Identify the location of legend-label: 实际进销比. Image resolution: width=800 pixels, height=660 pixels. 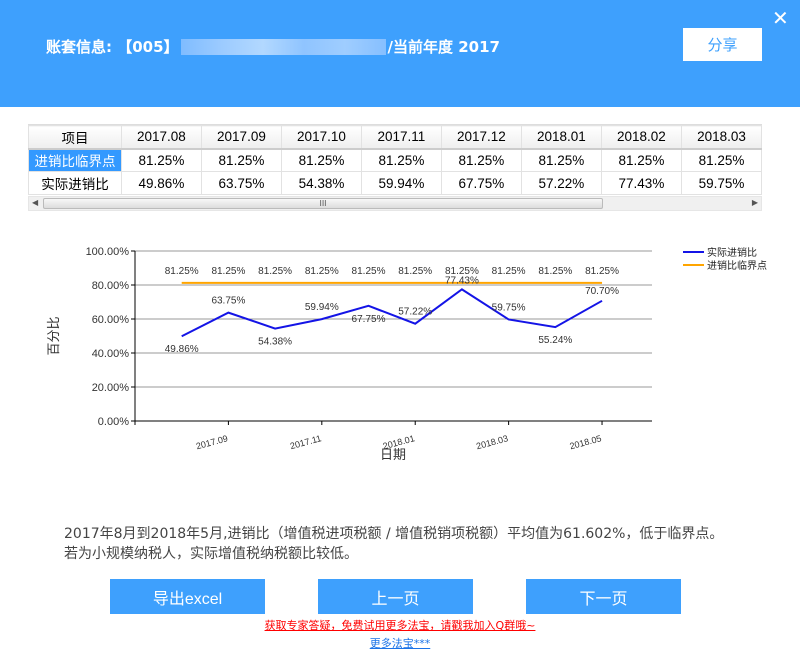
(732, 252).